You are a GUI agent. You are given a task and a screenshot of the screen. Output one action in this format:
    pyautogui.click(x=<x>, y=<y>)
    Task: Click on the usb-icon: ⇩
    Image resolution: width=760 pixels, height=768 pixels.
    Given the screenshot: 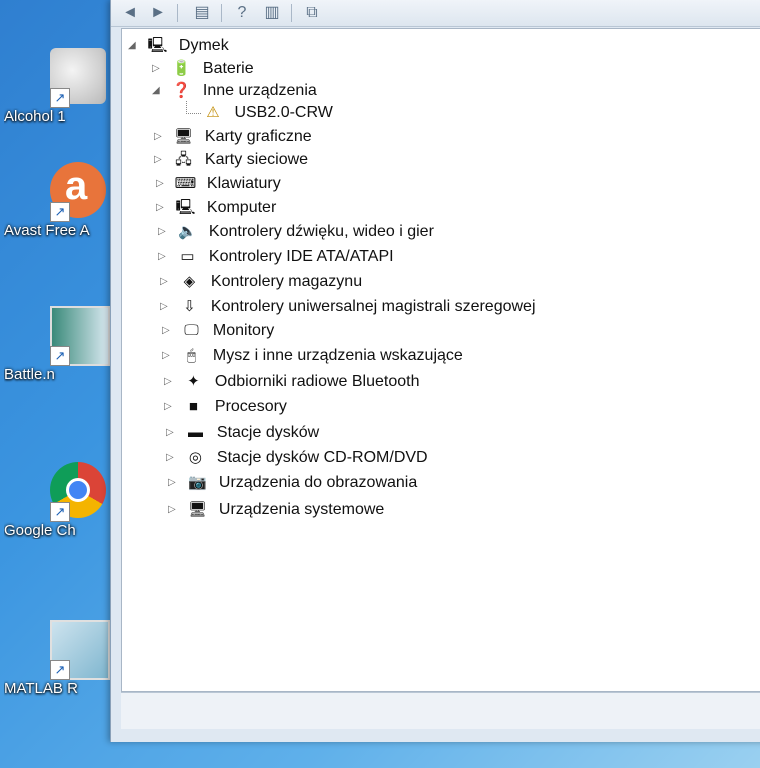 What is the action you would take?
    pyautogui.click(x=189, y=306)
    